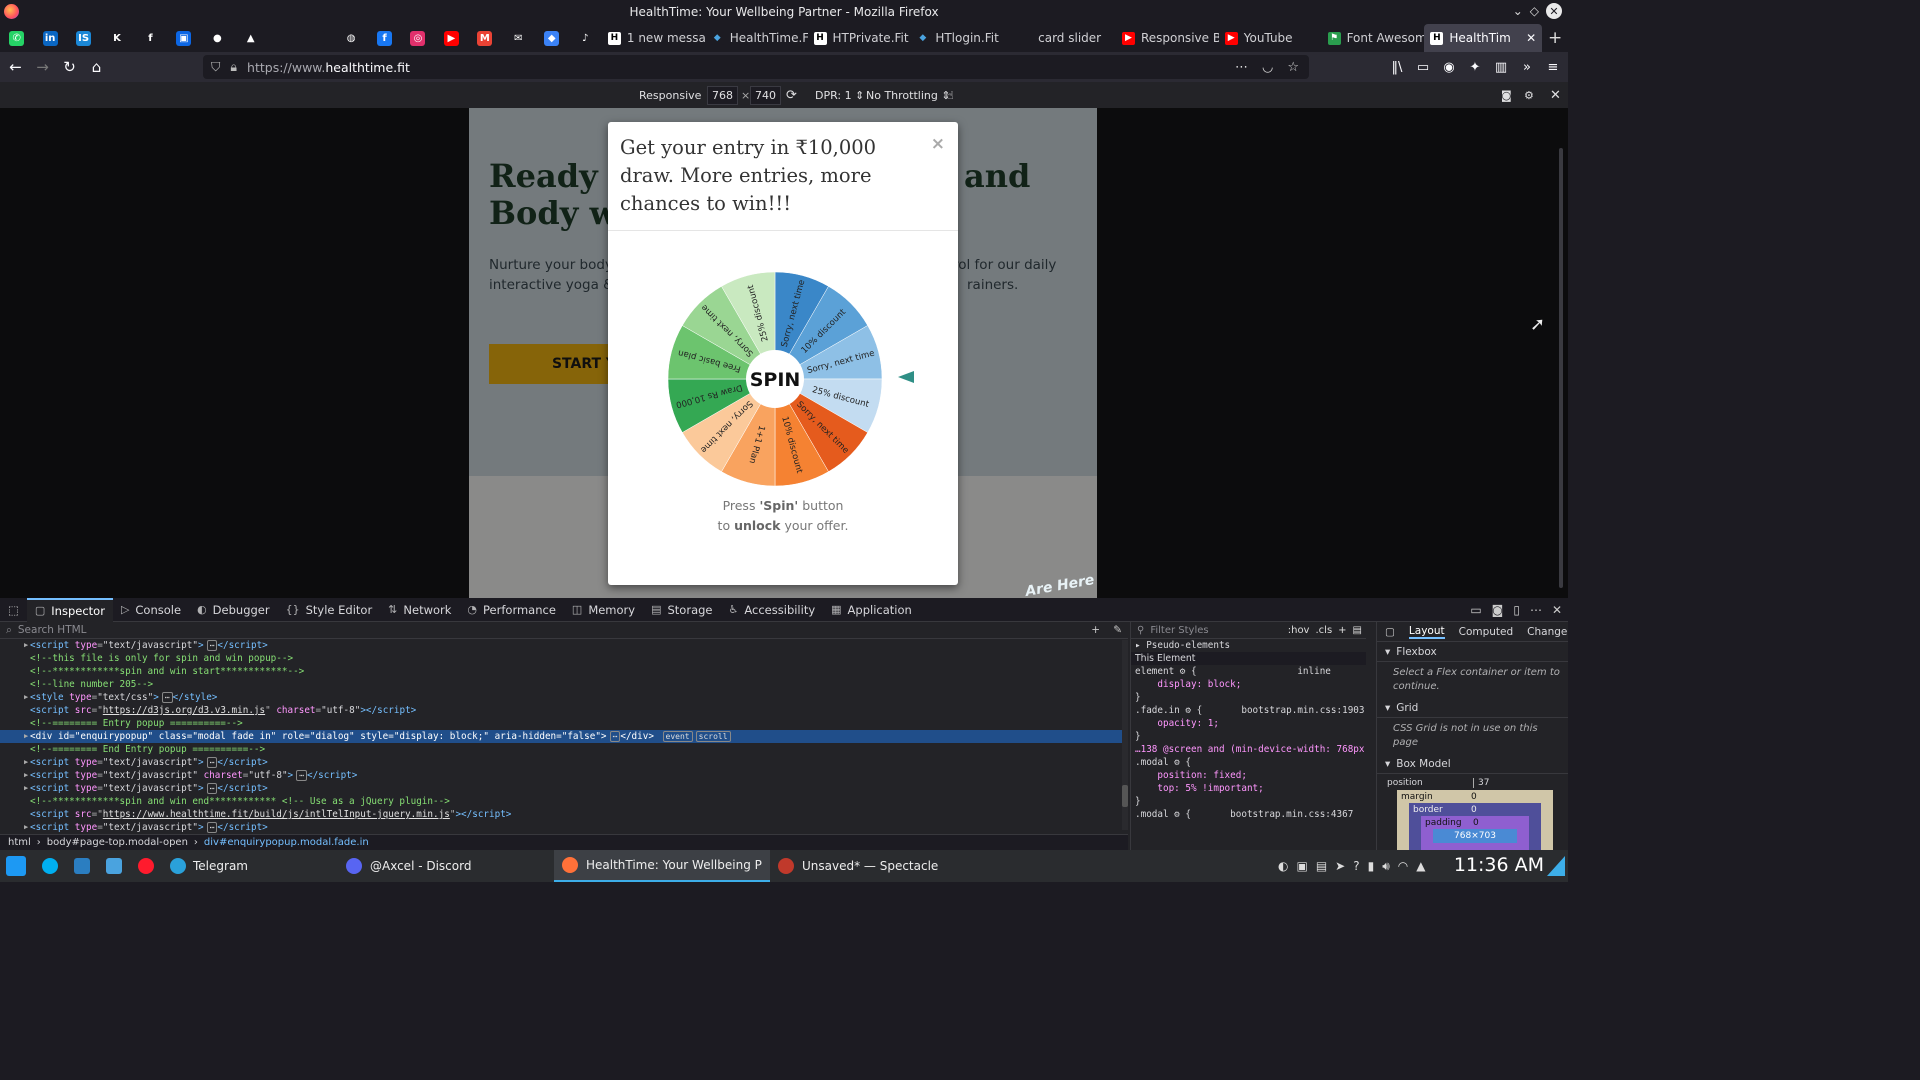  I want to click on screenshot-node-icon: ◙, so click(1498, 610).